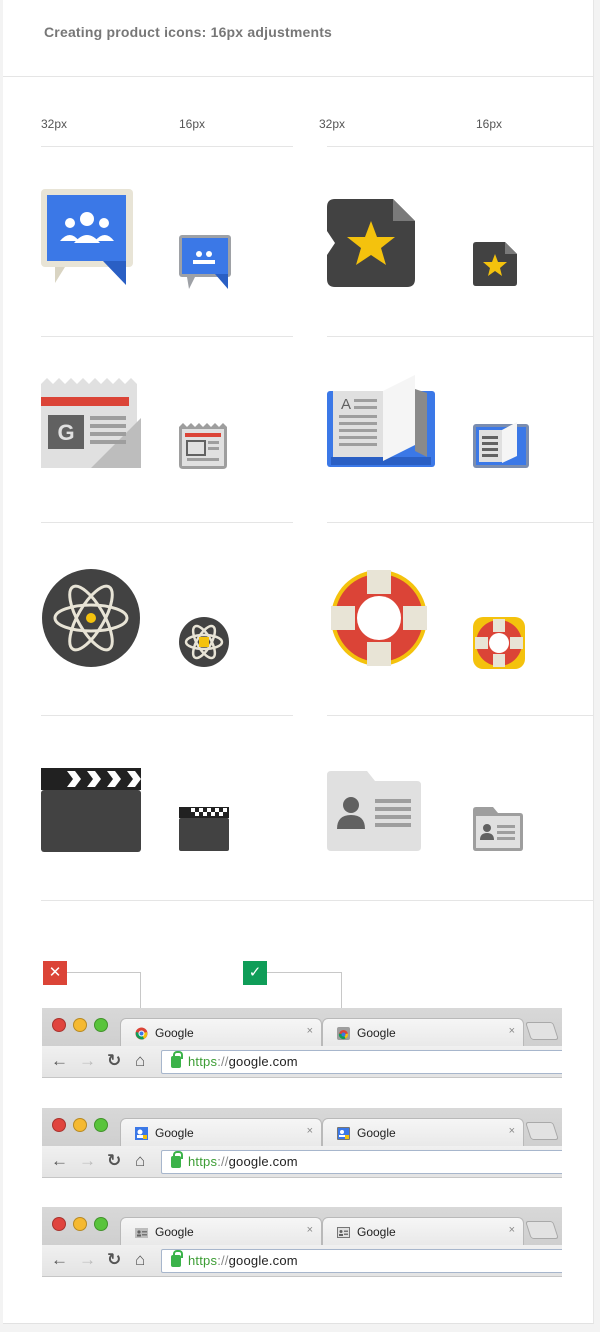  Describe the element at coordinates (489, 124) in the screenshot. I see `column-label-16px-right: 16px` at that location.